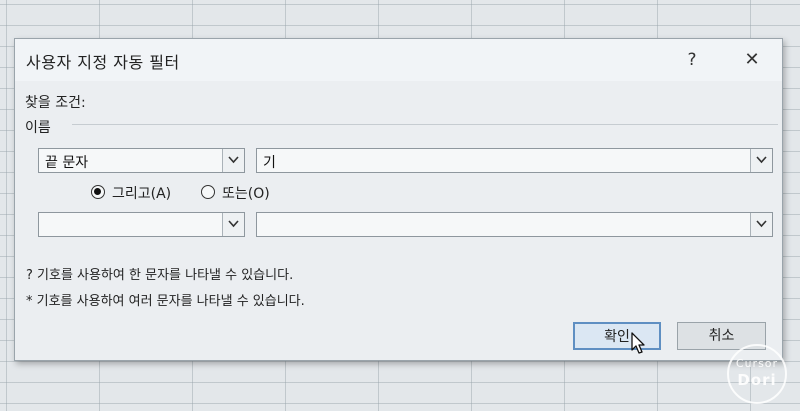 The height and width of the screenshot is (411, 800). What do you see at coordinates (160, 275) in the screenshot?
I see `wildcard-hint-question: ? 기호를 사용하여 한 문자를 나타낼 수 있습니다.` at bounding box center [160, 275].